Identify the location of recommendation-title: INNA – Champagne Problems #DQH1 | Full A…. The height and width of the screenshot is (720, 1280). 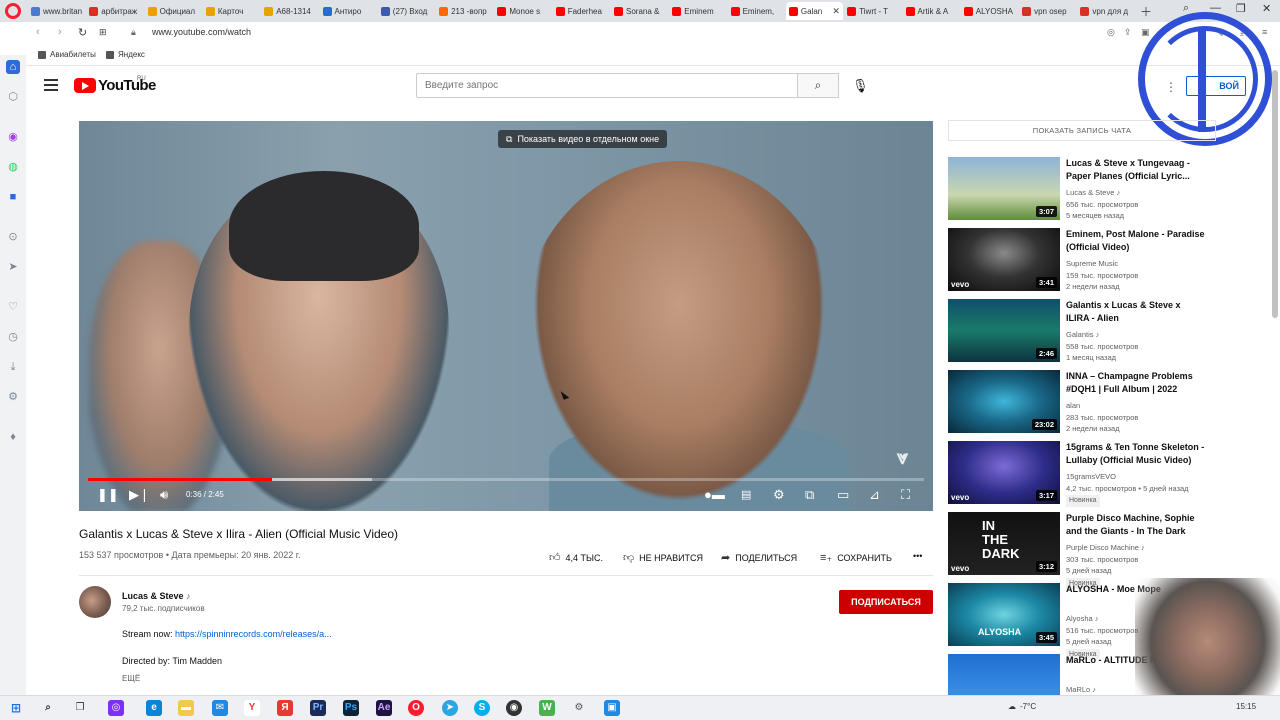
(1136, 382).